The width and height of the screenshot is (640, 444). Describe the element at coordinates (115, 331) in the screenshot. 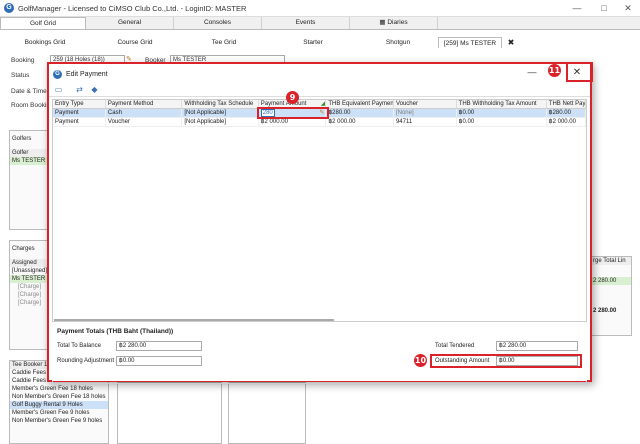

I see `payment-totals-title: Payment Totals (THB Baht (Thailand))` at that location.